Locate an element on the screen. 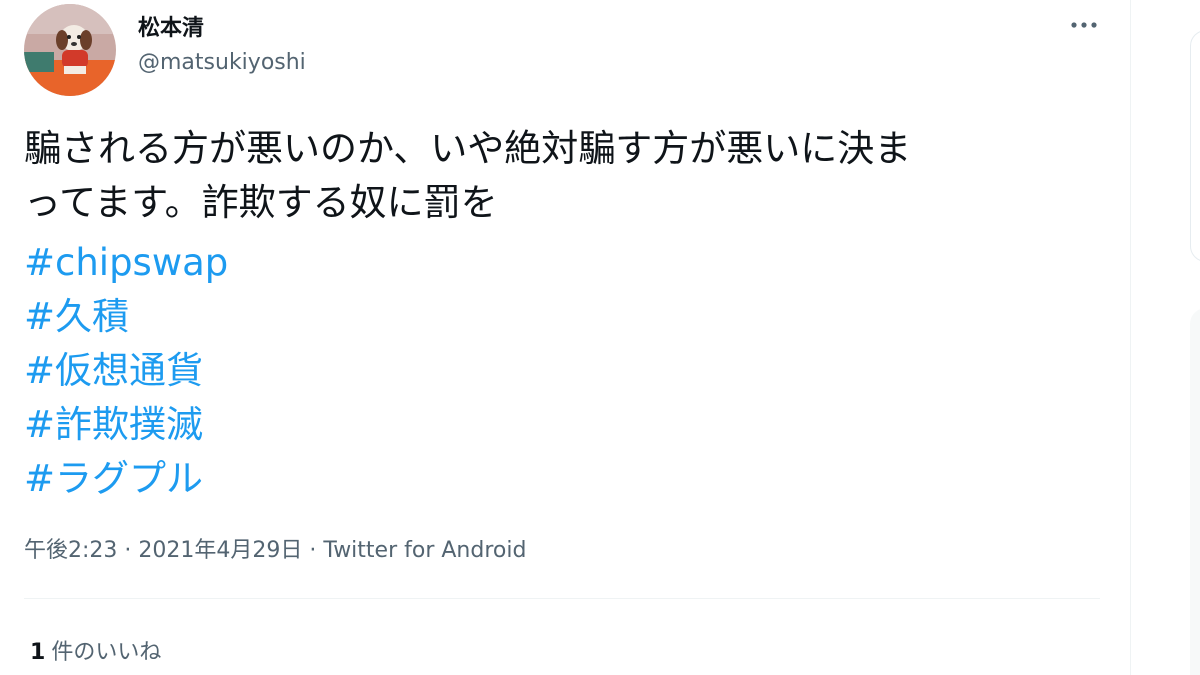 The image size is (1200, 675). likes-count-link: 1 件のいいね is located at coordinates (95, 650).